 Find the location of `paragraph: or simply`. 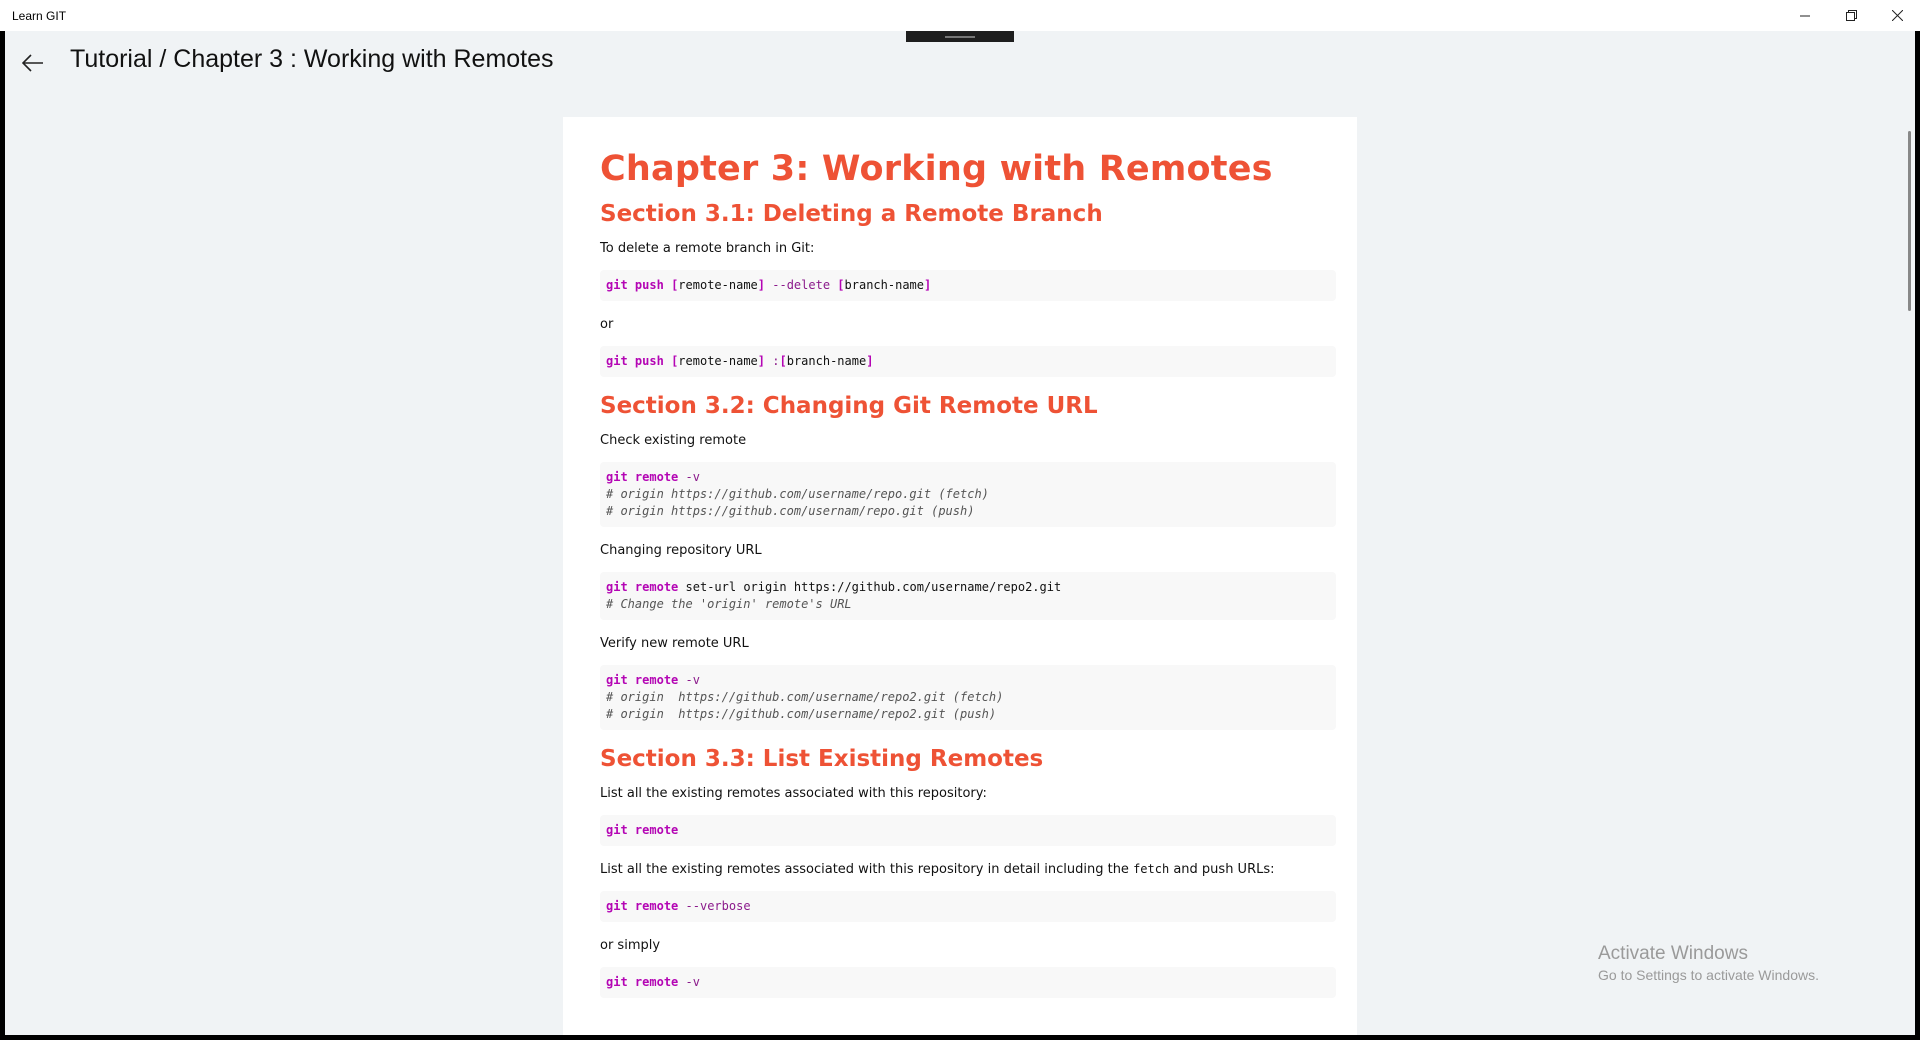

paragraph: or simply is located at coordinates (630, 945).